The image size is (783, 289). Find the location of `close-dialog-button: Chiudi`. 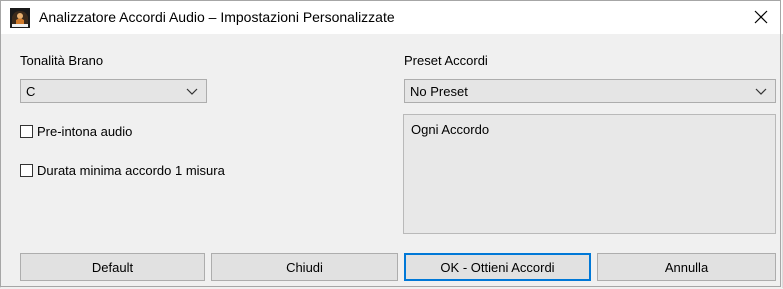

close-dialog-button: Chiudi is located at coordinates (304, 267).